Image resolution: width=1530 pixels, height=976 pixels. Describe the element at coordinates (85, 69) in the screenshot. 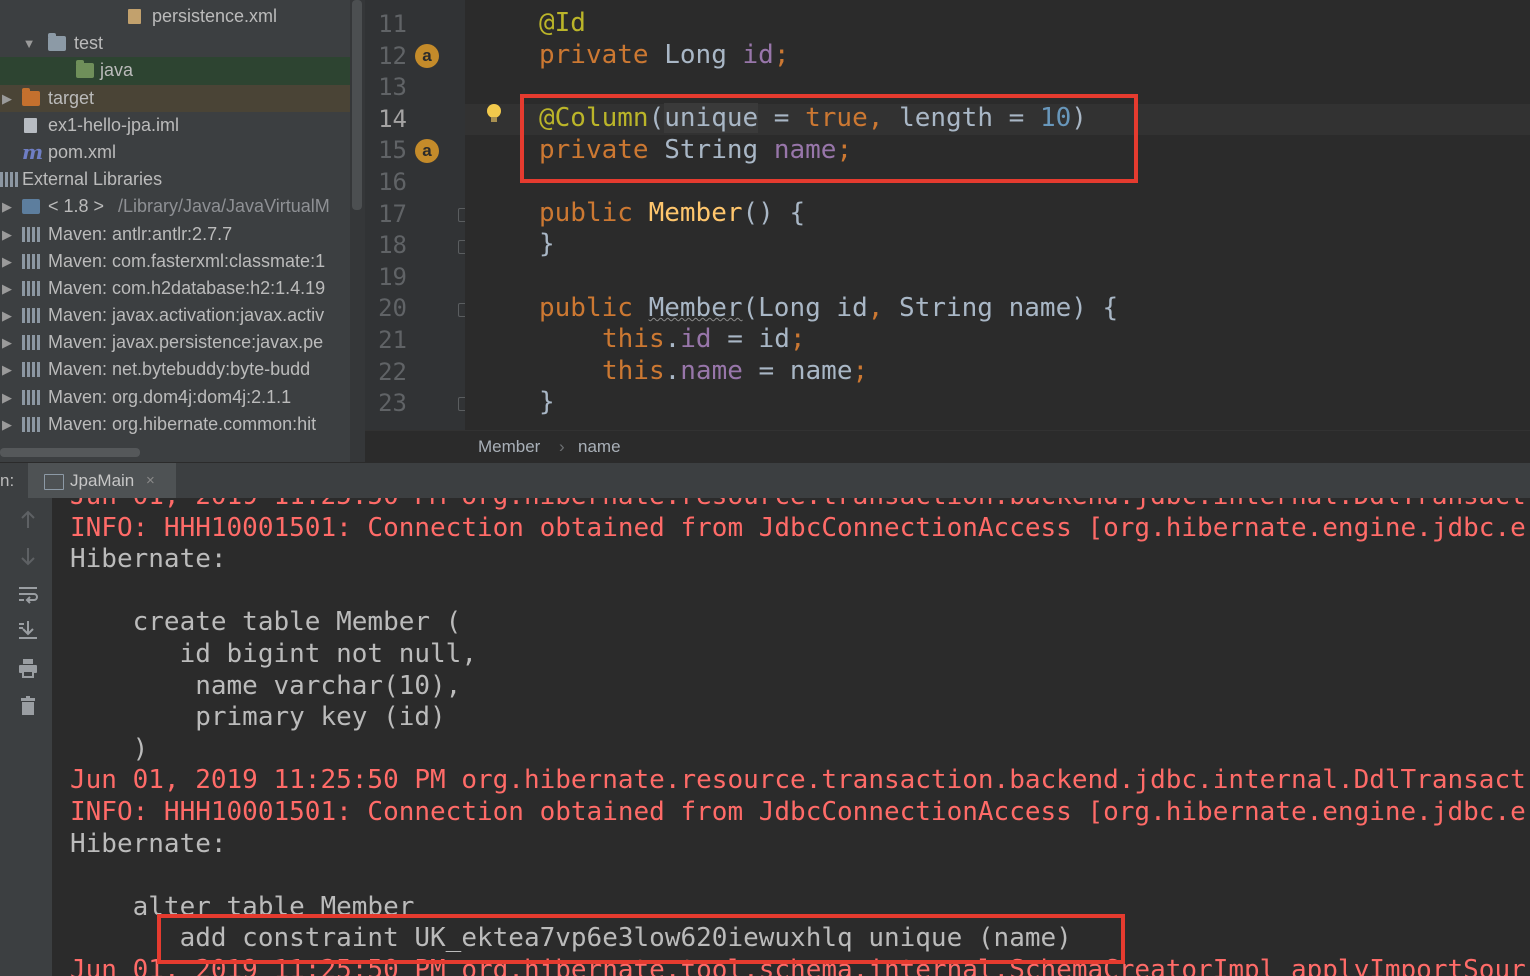

I see `source-folder-icon` at that location.